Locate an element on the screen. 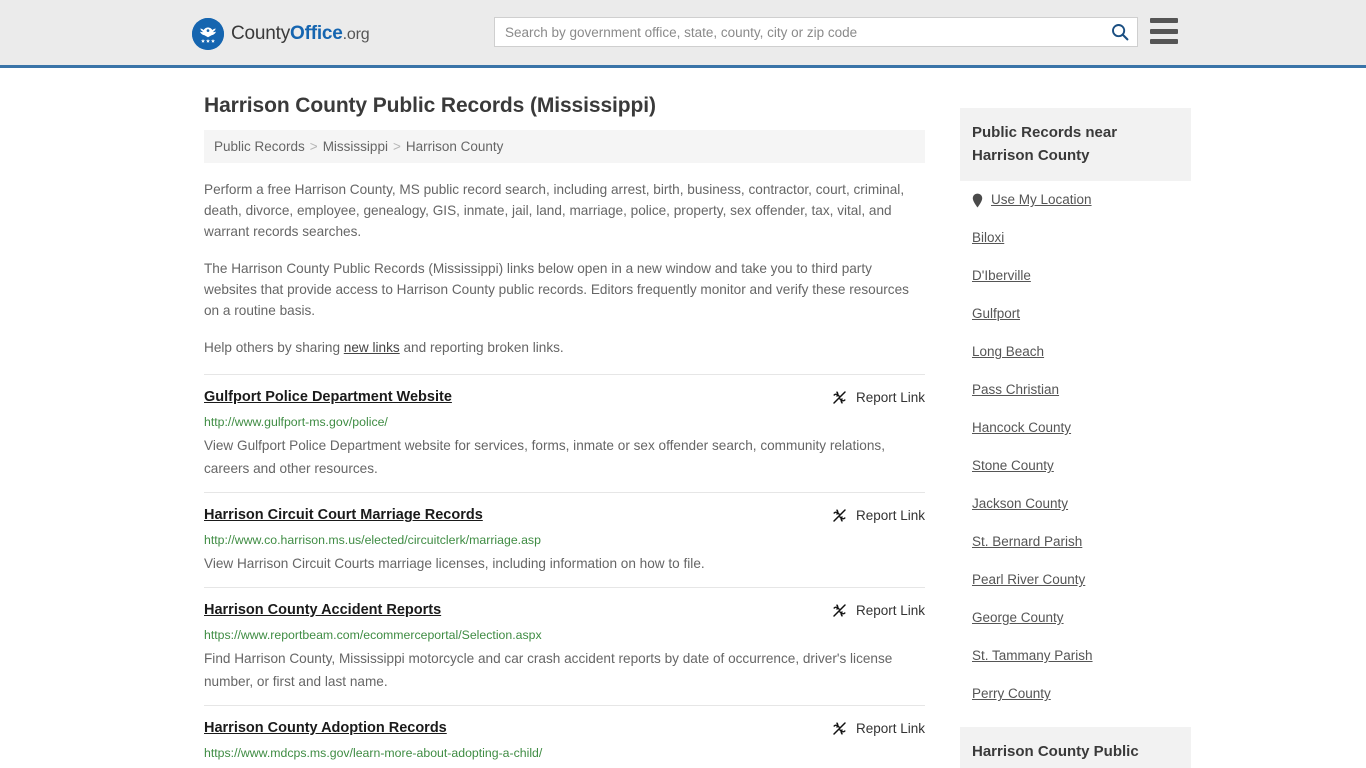 The image size is (1366, 768). sidebar-link: Jackson County is located at coordinates (1020, 504).